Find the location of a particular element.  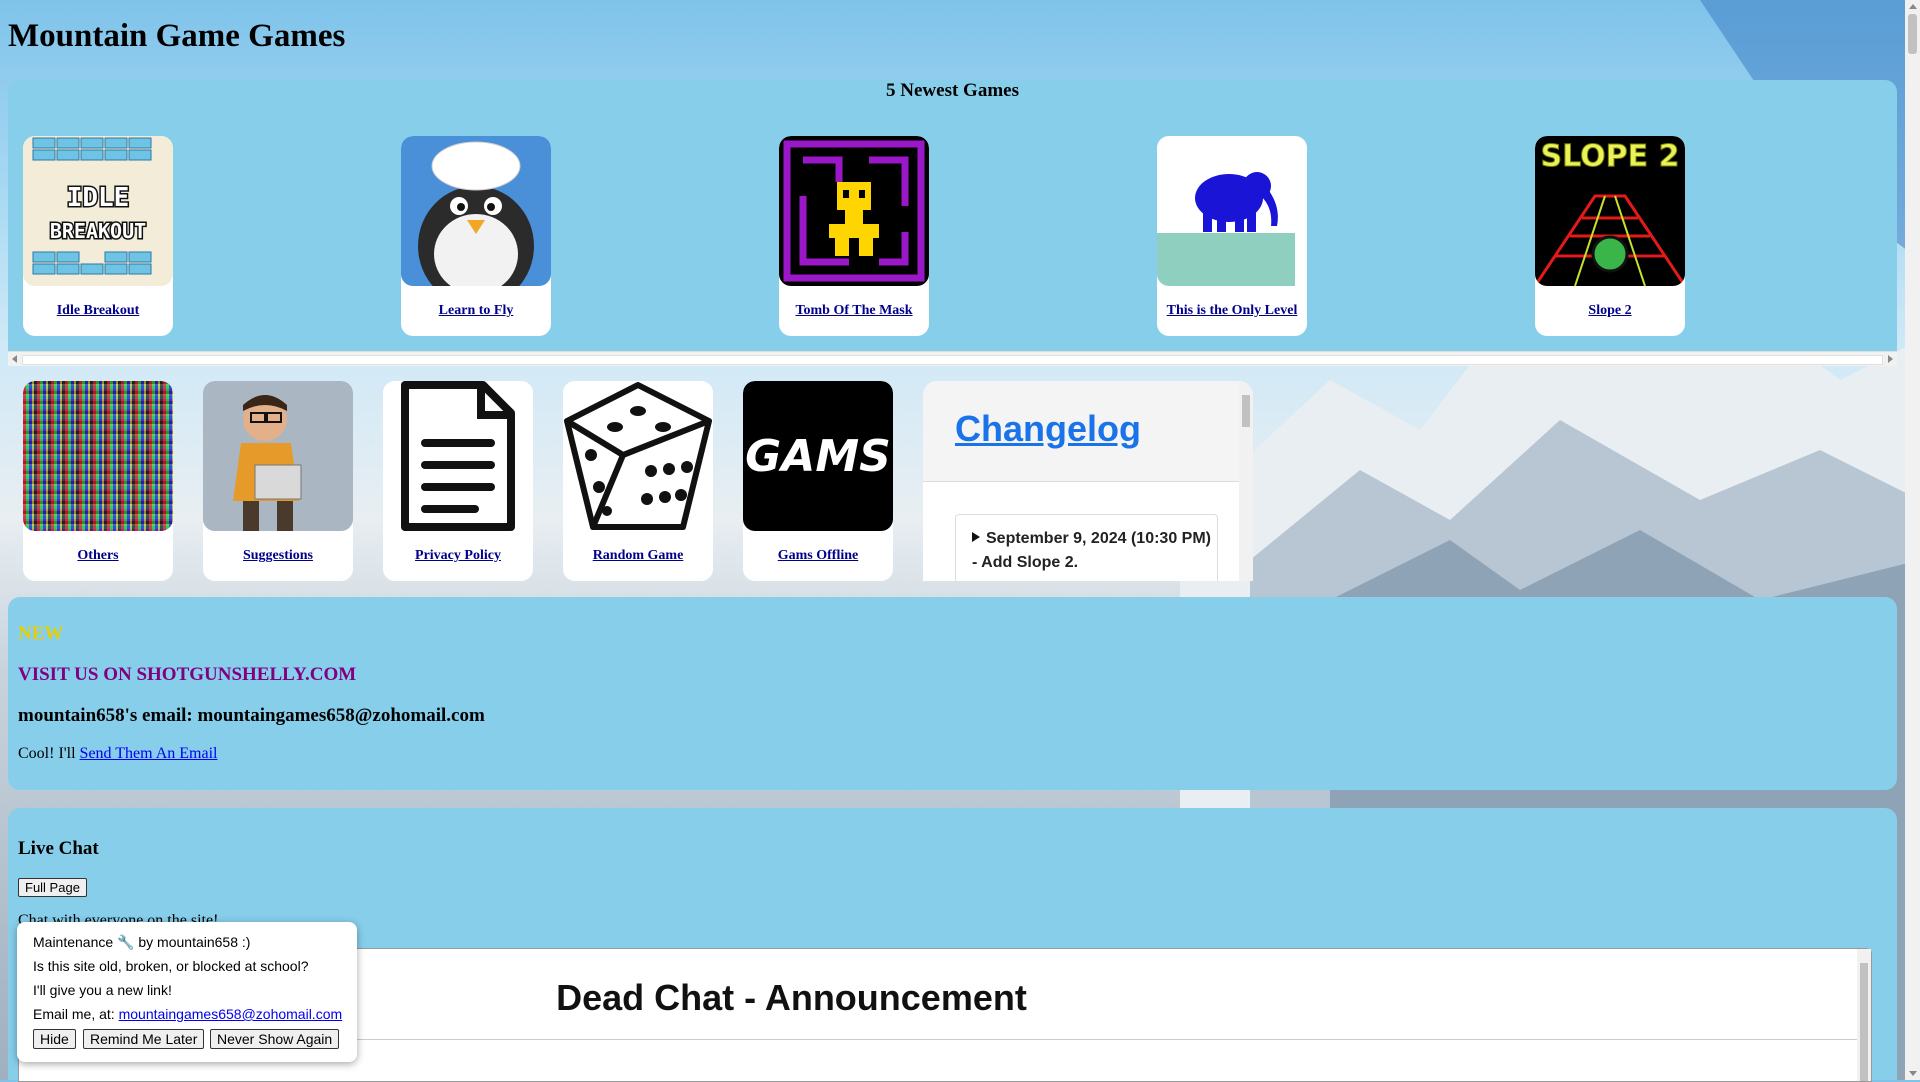

document-icon is located at coordinates (458, 456).